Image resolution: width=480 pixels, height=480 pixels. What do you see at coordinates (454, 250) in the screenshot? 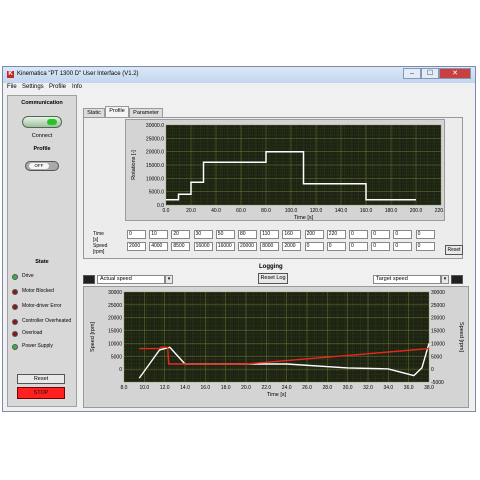
I see `profile-reset-button: Reset` at bounding box center [454, 250].